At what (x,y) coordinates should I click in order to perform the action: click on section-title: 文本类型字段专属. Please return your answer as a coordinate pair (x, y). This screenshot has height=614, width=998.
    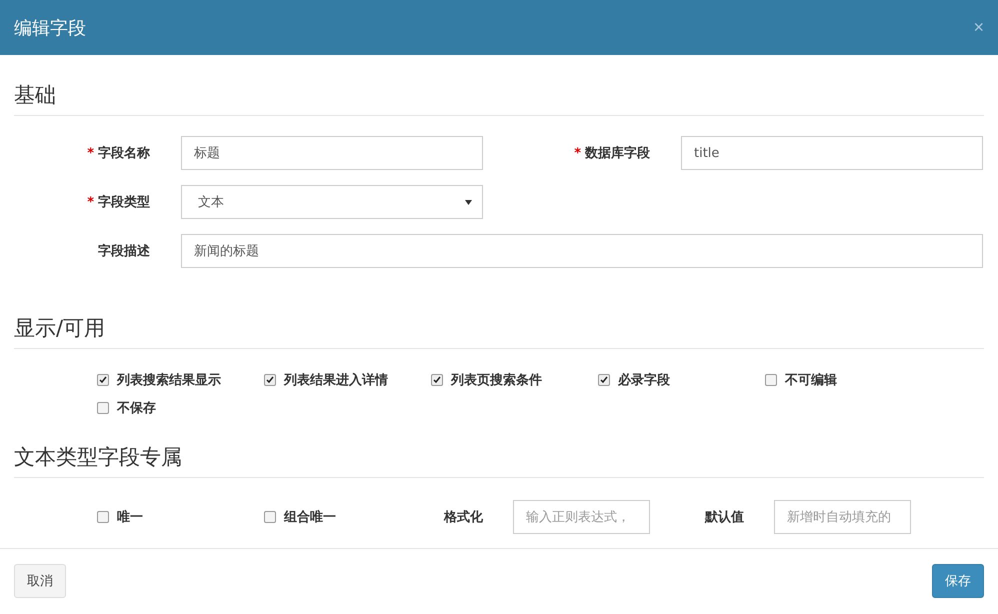
    Looking at the image, I should click on (499, 447).